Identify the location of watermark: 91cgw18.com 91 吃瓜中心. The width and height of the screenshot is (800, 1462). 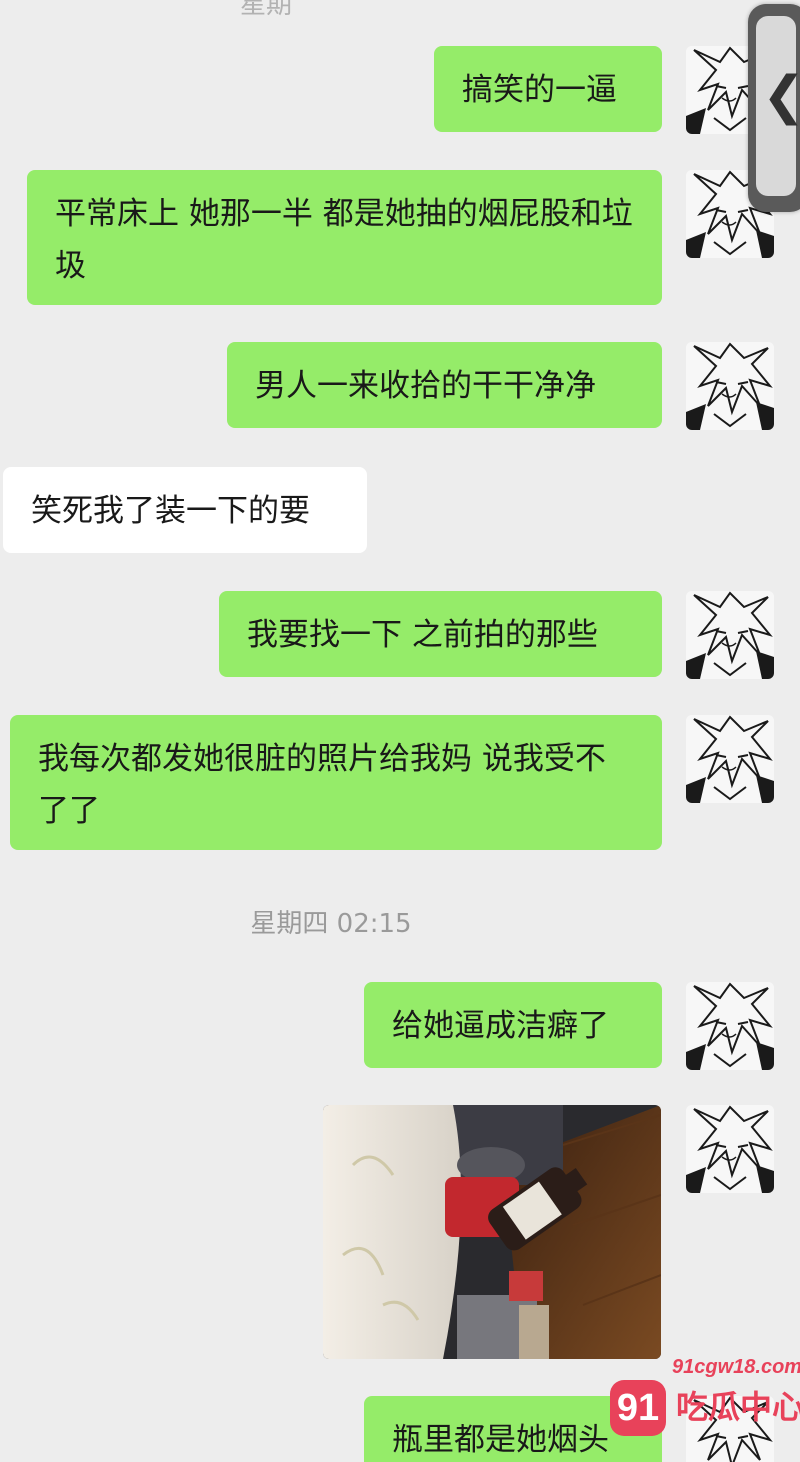
(705, 1406).